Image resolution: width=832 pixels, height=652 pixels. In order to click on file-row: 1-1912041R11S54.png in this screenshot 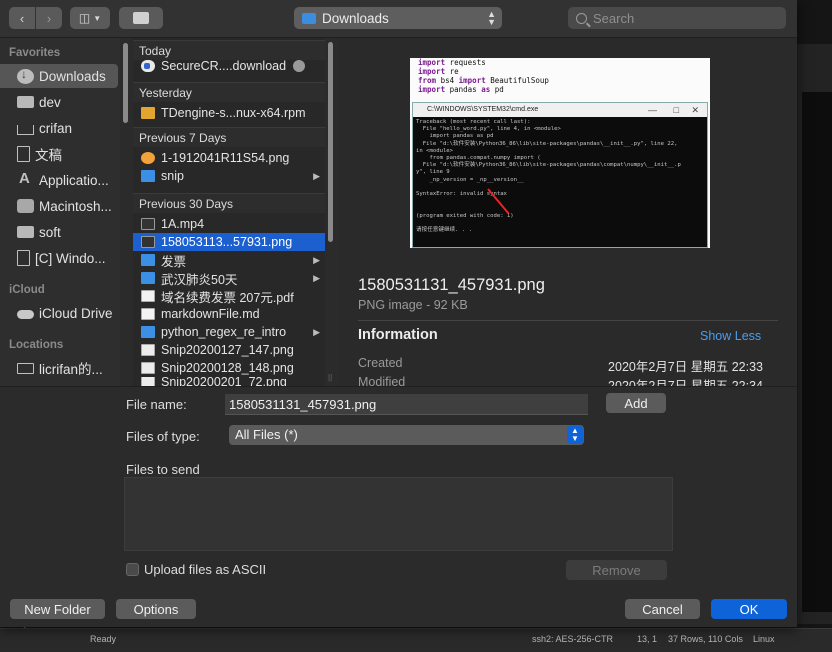, I will do `click(229, 158)`.